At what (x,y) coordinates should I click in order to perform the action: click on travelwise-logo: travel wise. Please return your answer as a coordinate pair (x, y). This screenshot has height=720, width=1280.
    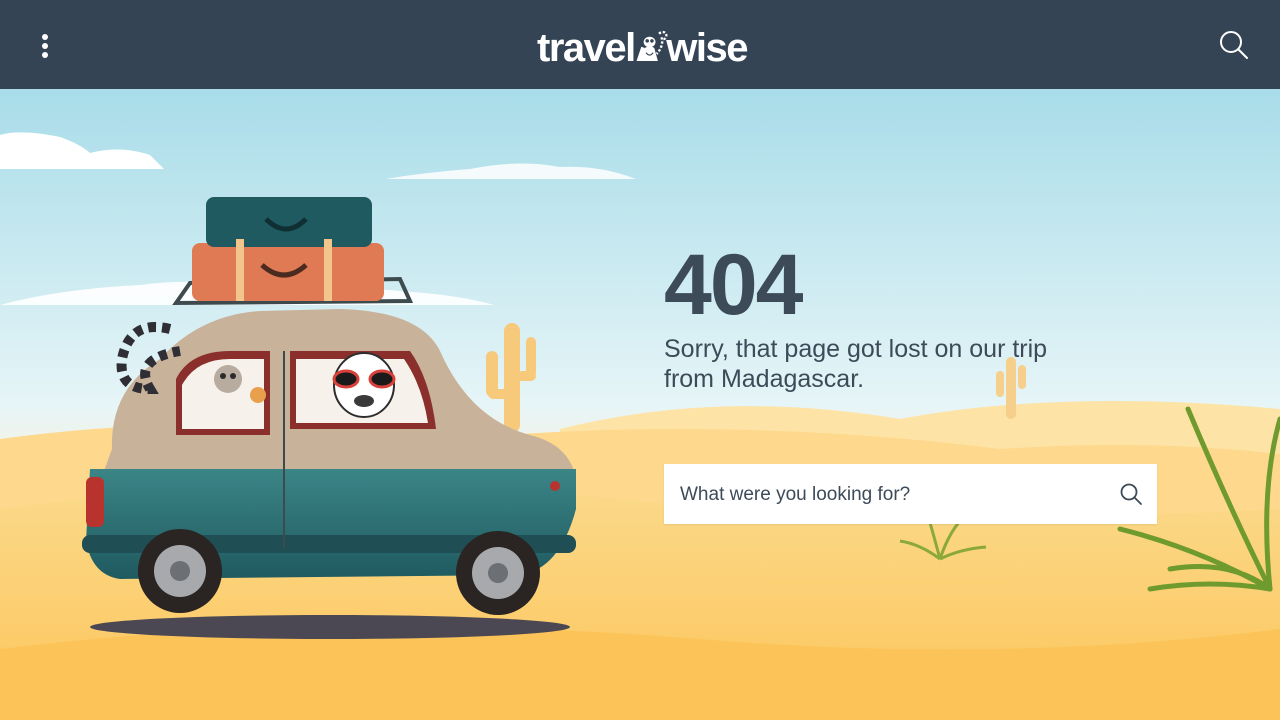
    Looking at the image, I should click on (642, 43).